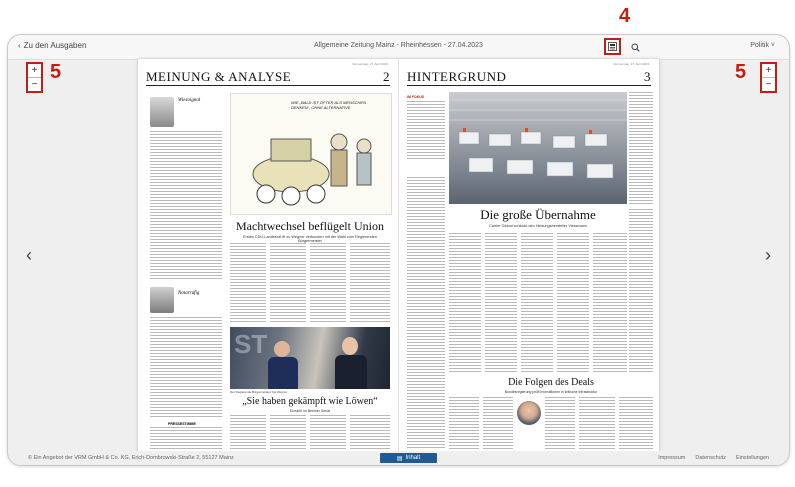 This screenshot has width=795, height=487. I want to click on page-number: 3, so click(647, 76).